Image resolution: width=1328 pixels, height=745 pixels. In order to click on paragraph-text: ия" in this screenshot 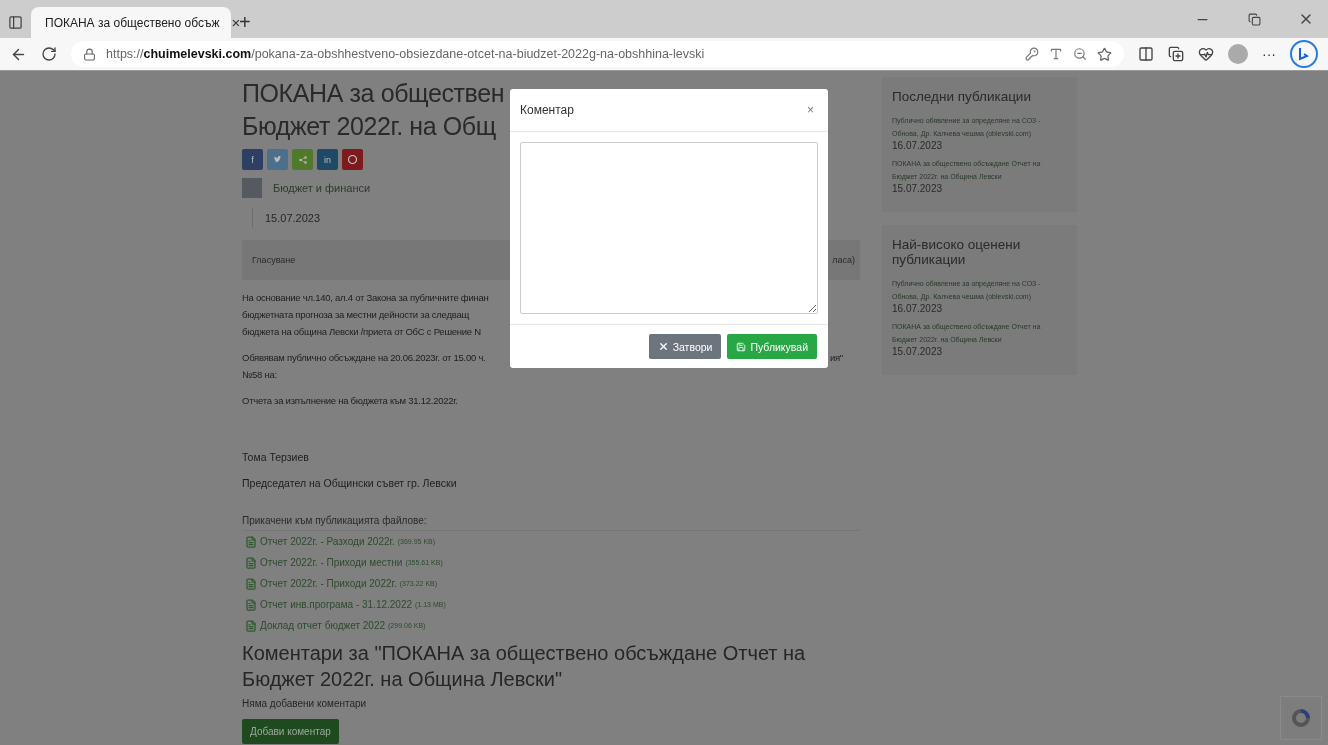, I will do `click(836, 358)`.